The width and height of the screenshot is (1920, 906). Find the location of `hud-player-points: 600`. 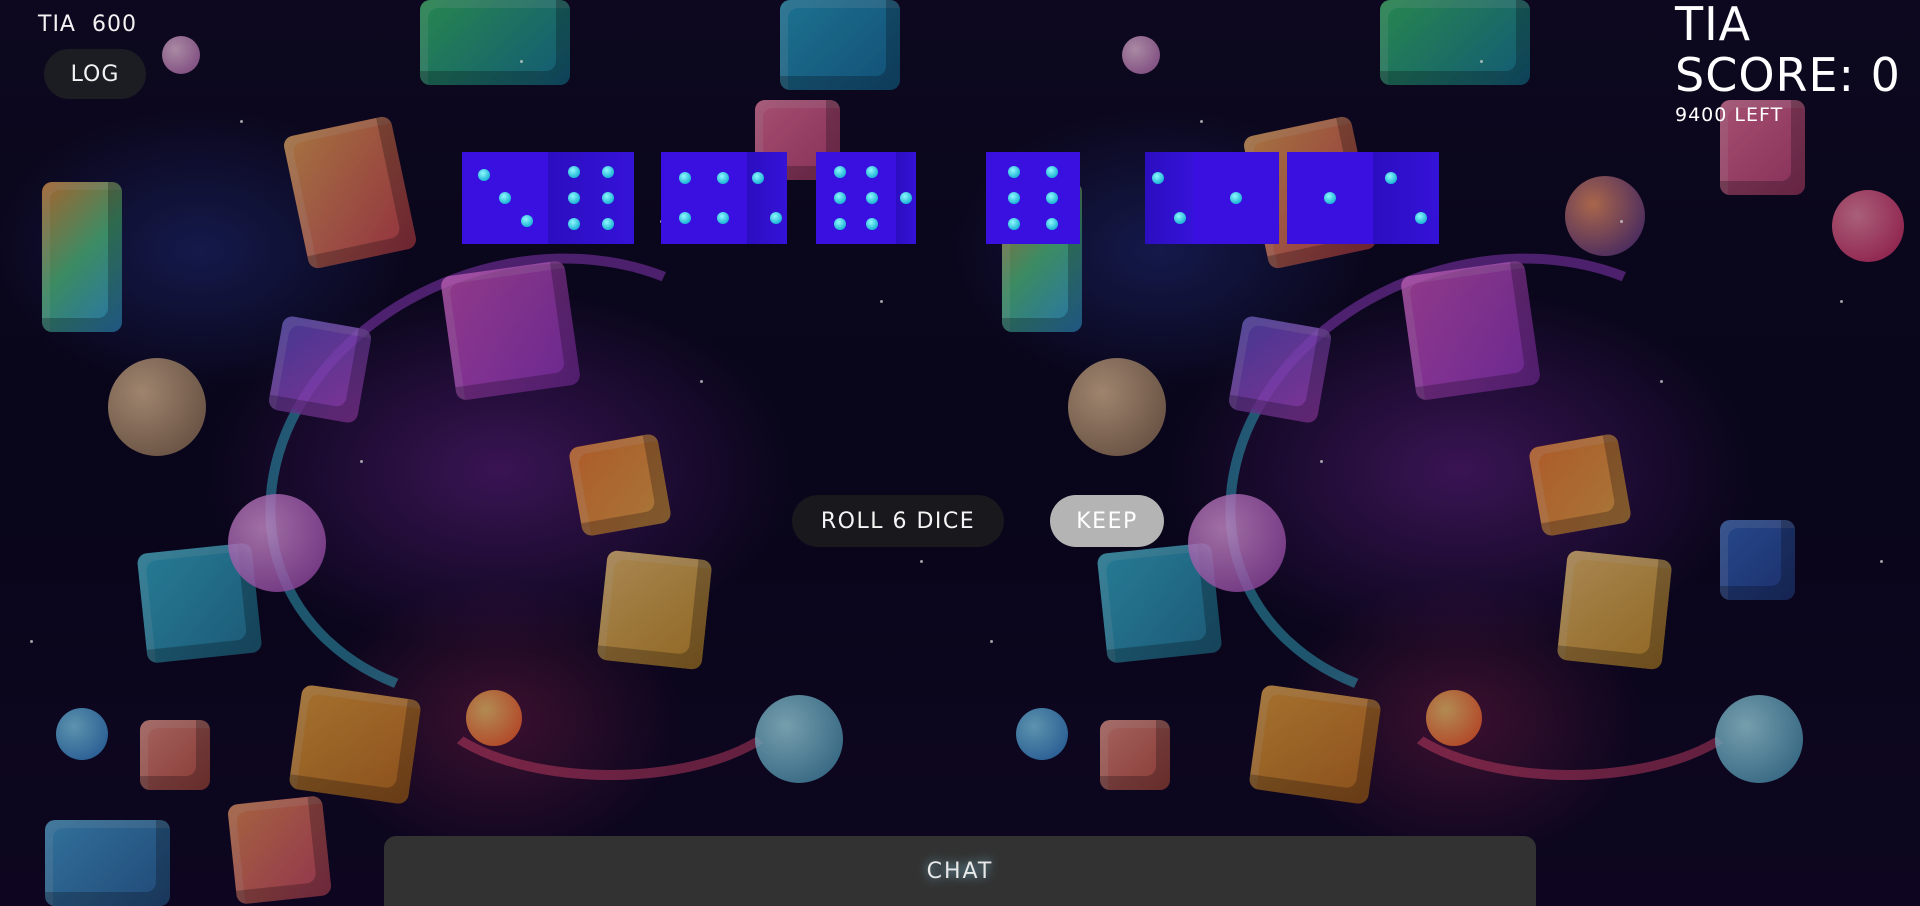

hud-player-points: 600 is located at coordinates (114, 24).